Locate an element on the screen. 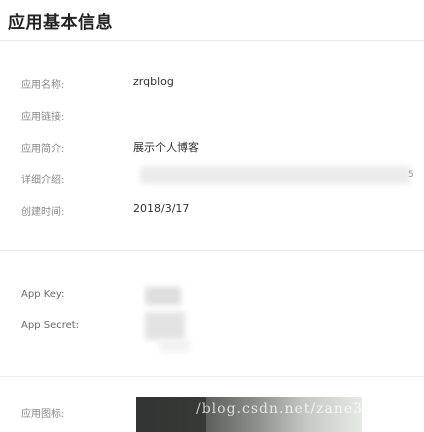 Image resolution: width=424 pixels, height=432 pixels. created-time-label: 创建时间: is located at coordinates (43, 212).